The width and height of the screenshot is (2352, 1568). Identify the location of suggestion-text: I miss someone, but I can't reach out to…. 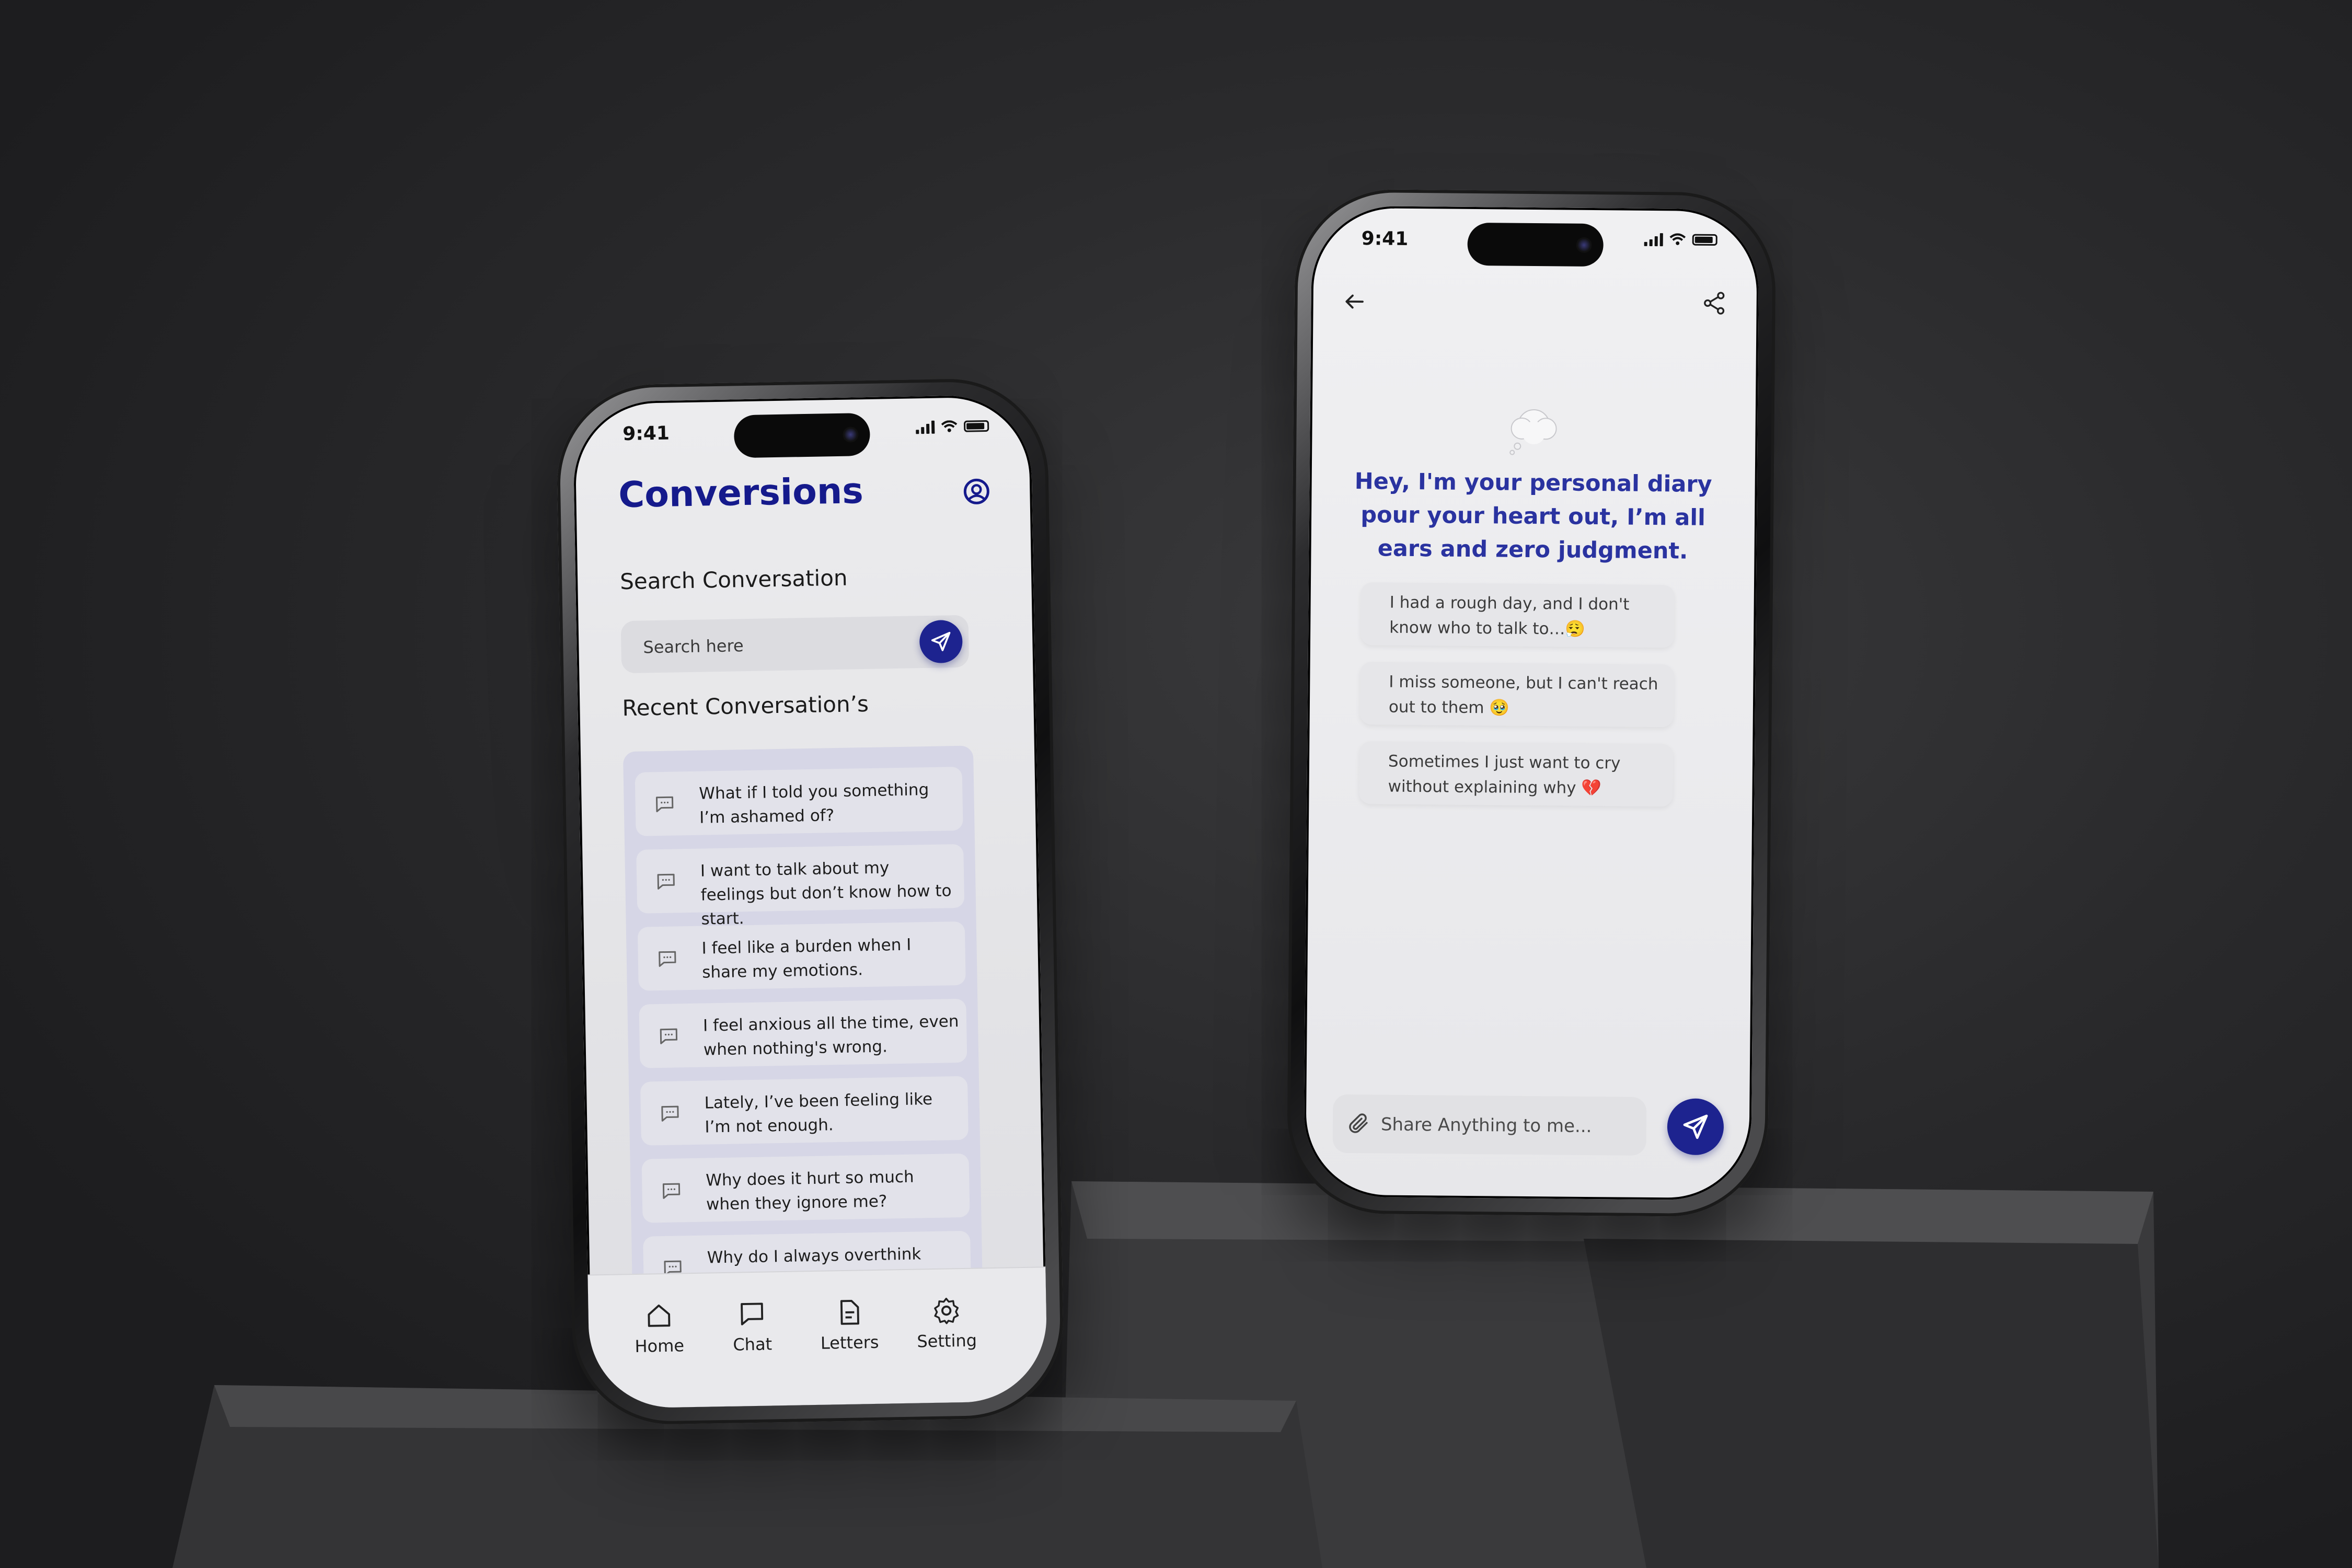
(1523, 695).